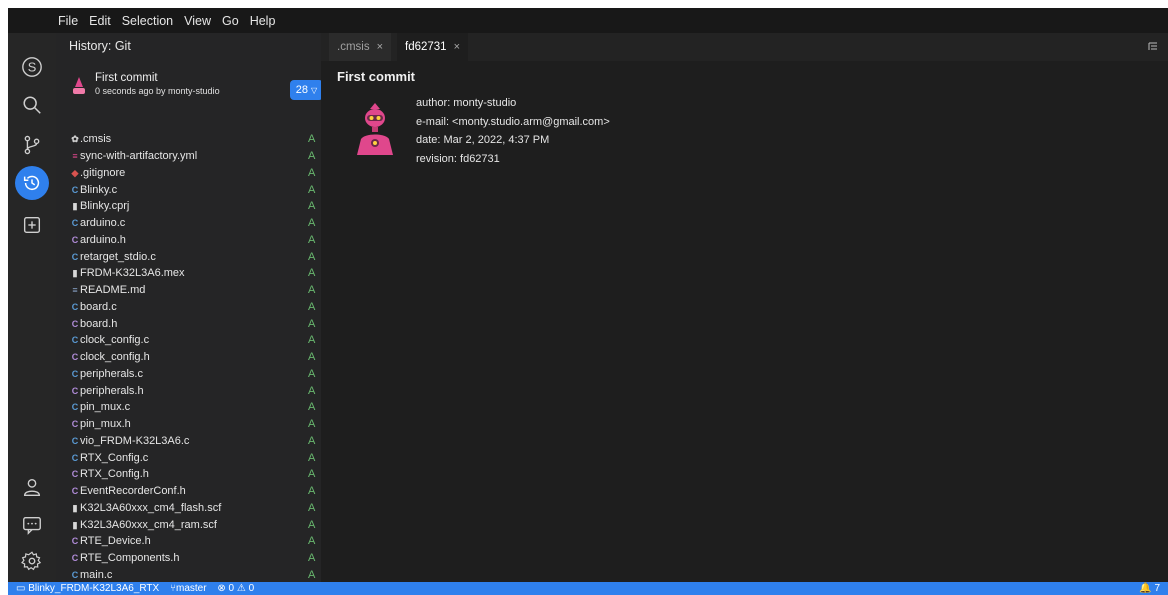 Image resolution: width=1168 pixels, height=595 pixels. I want to click on file-name: RTX_Config.c, so click(114, 457).